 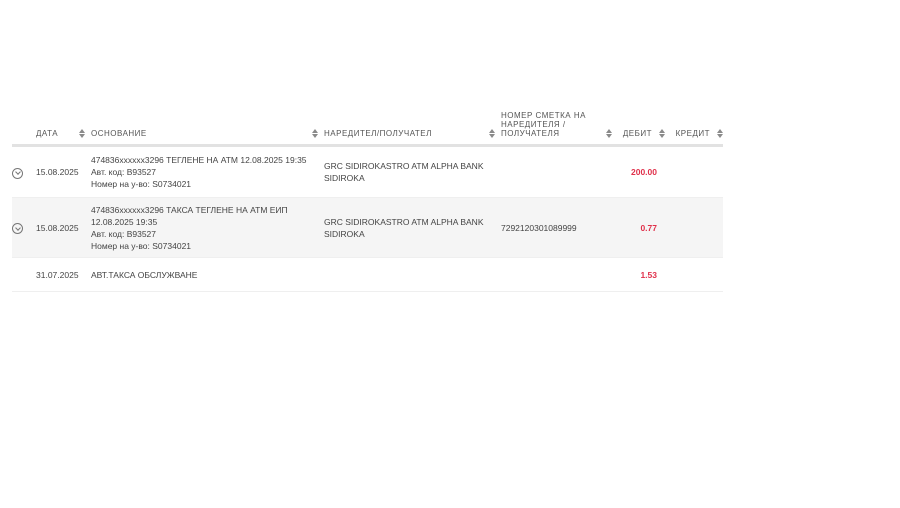 I want to click on header-date-label: ДАТА, so click(x=47, y=133).